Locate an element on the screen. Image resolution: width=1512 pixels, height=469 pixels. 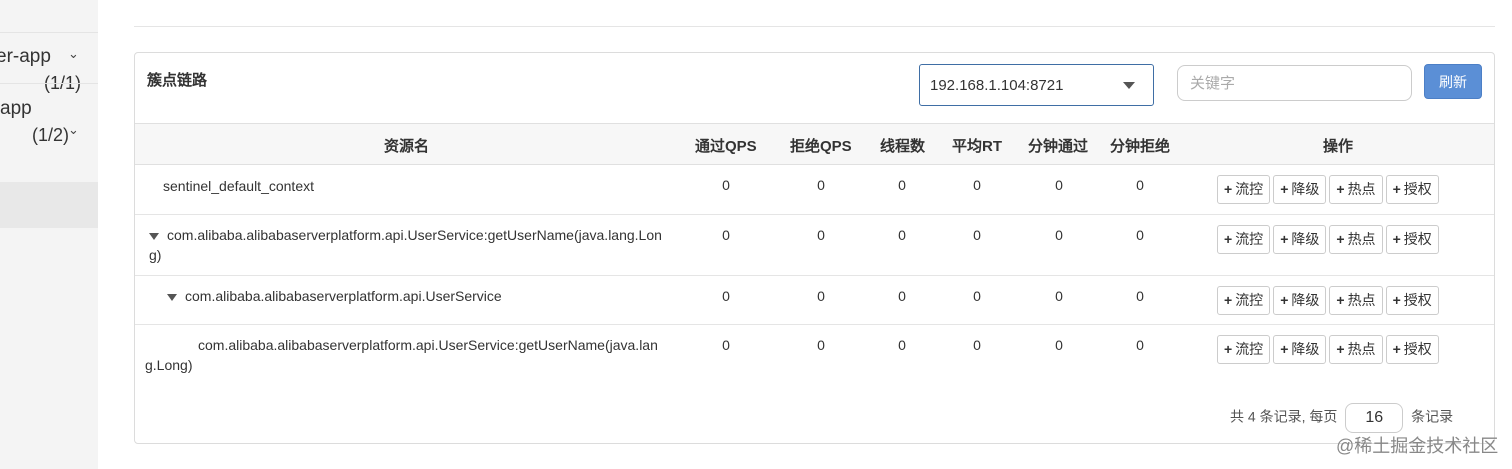
sidebar-app-name: er-app is located at coordinates (25, 57).